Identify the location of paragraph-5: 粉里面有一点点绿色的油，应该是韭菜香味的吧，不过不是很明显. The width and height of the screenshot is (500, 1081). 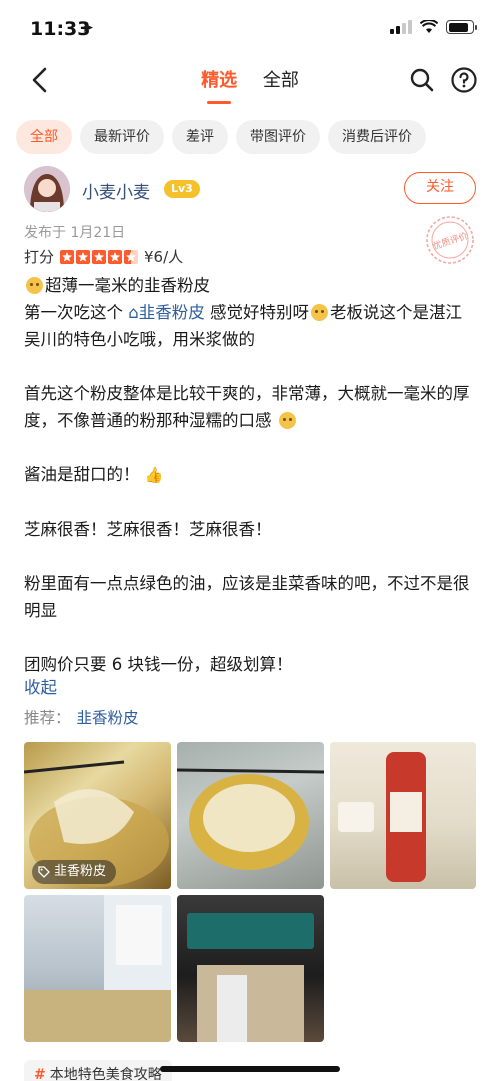
(247, 597).